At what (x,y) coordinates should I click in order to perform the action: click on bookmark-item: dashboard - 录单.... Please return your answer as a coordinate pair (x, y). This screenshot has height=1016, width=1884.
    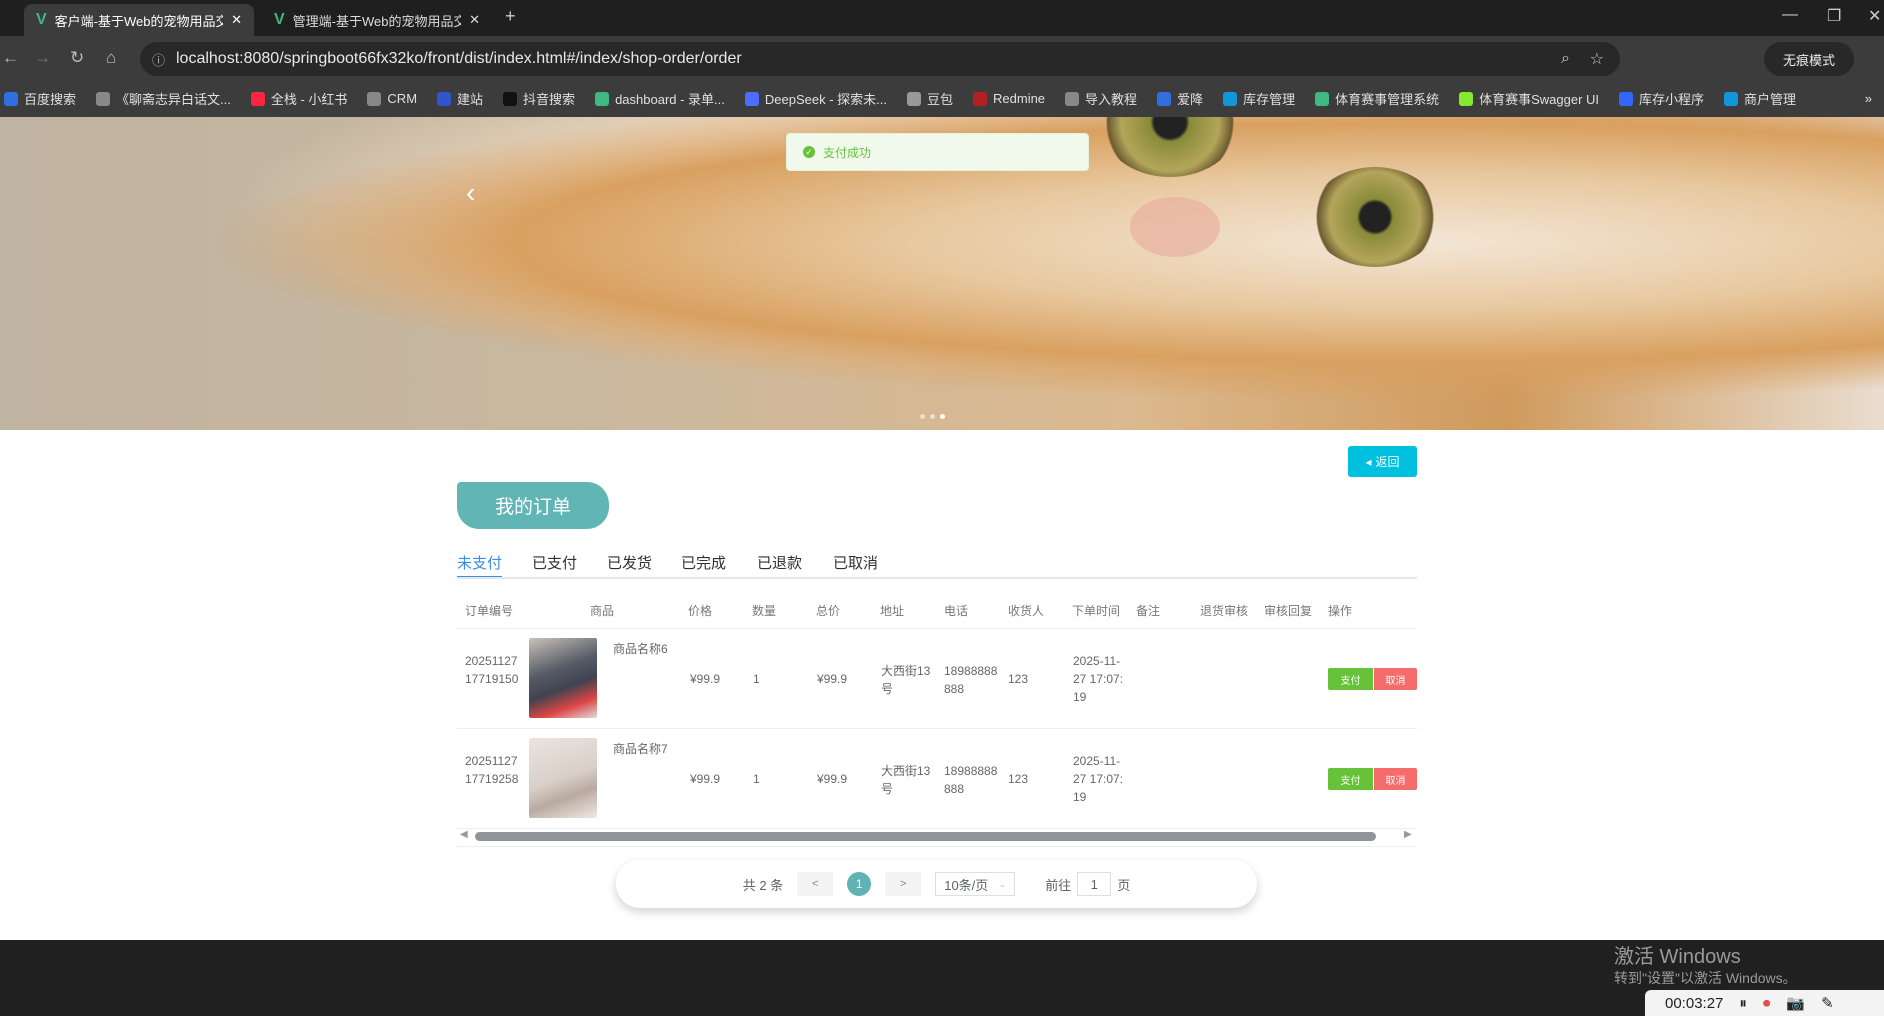
    Looking at the image, I should click on (660, 98).